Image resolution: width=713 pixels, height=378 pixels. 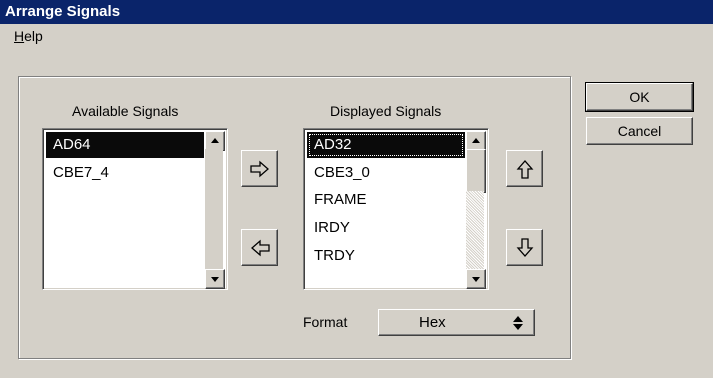 I want to click on cancel-button: Cancel, so click(x=639, y=131).